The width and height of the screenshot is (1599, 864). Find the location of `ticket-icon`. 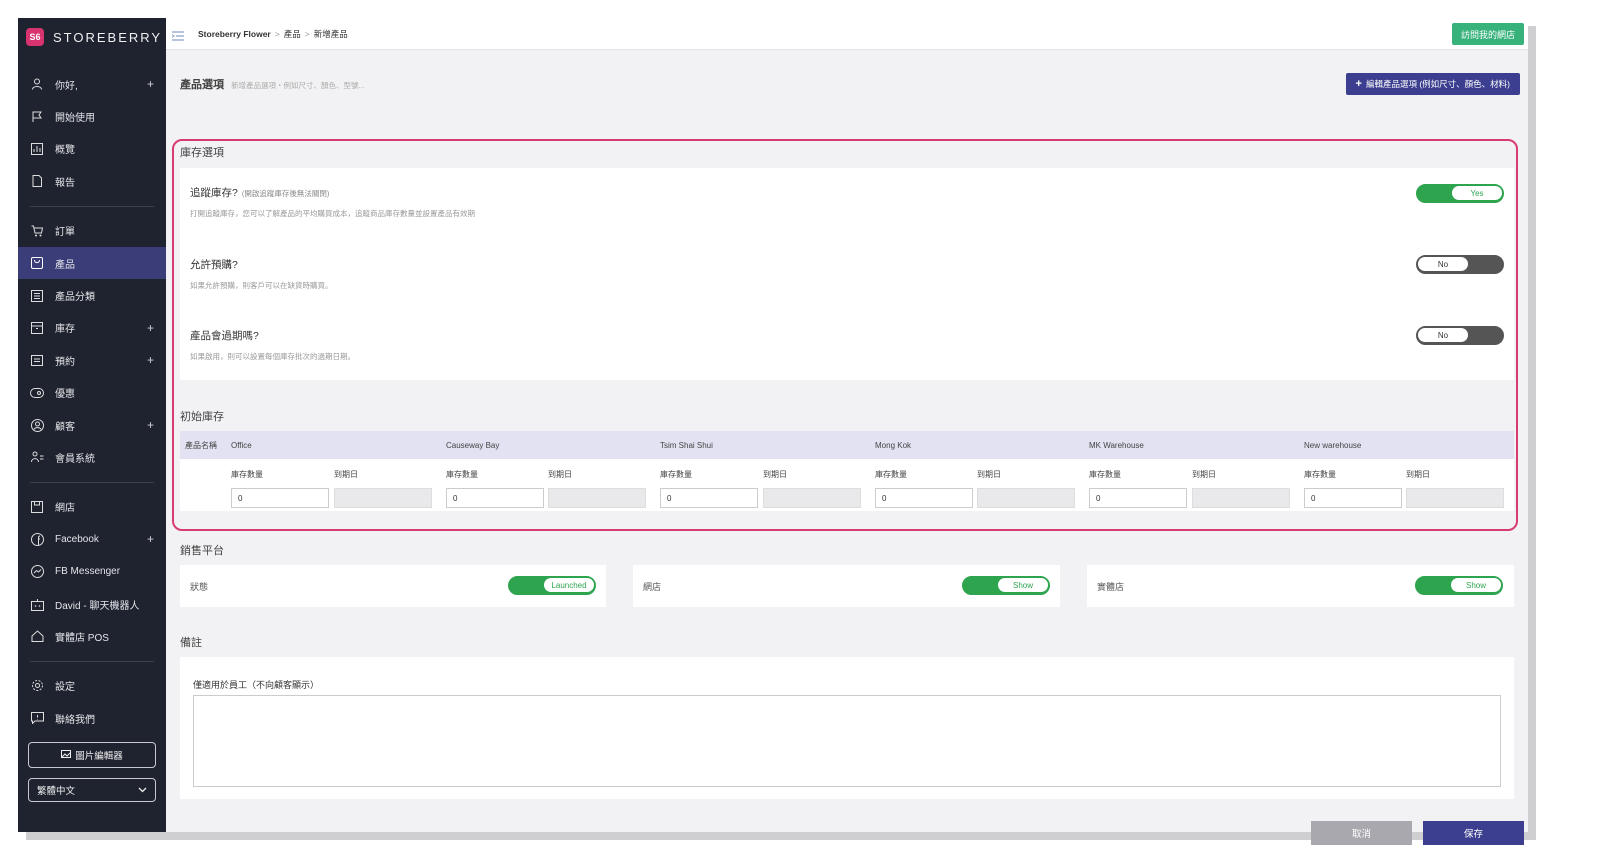

ticket-icon is located at coordinates (37, 393).